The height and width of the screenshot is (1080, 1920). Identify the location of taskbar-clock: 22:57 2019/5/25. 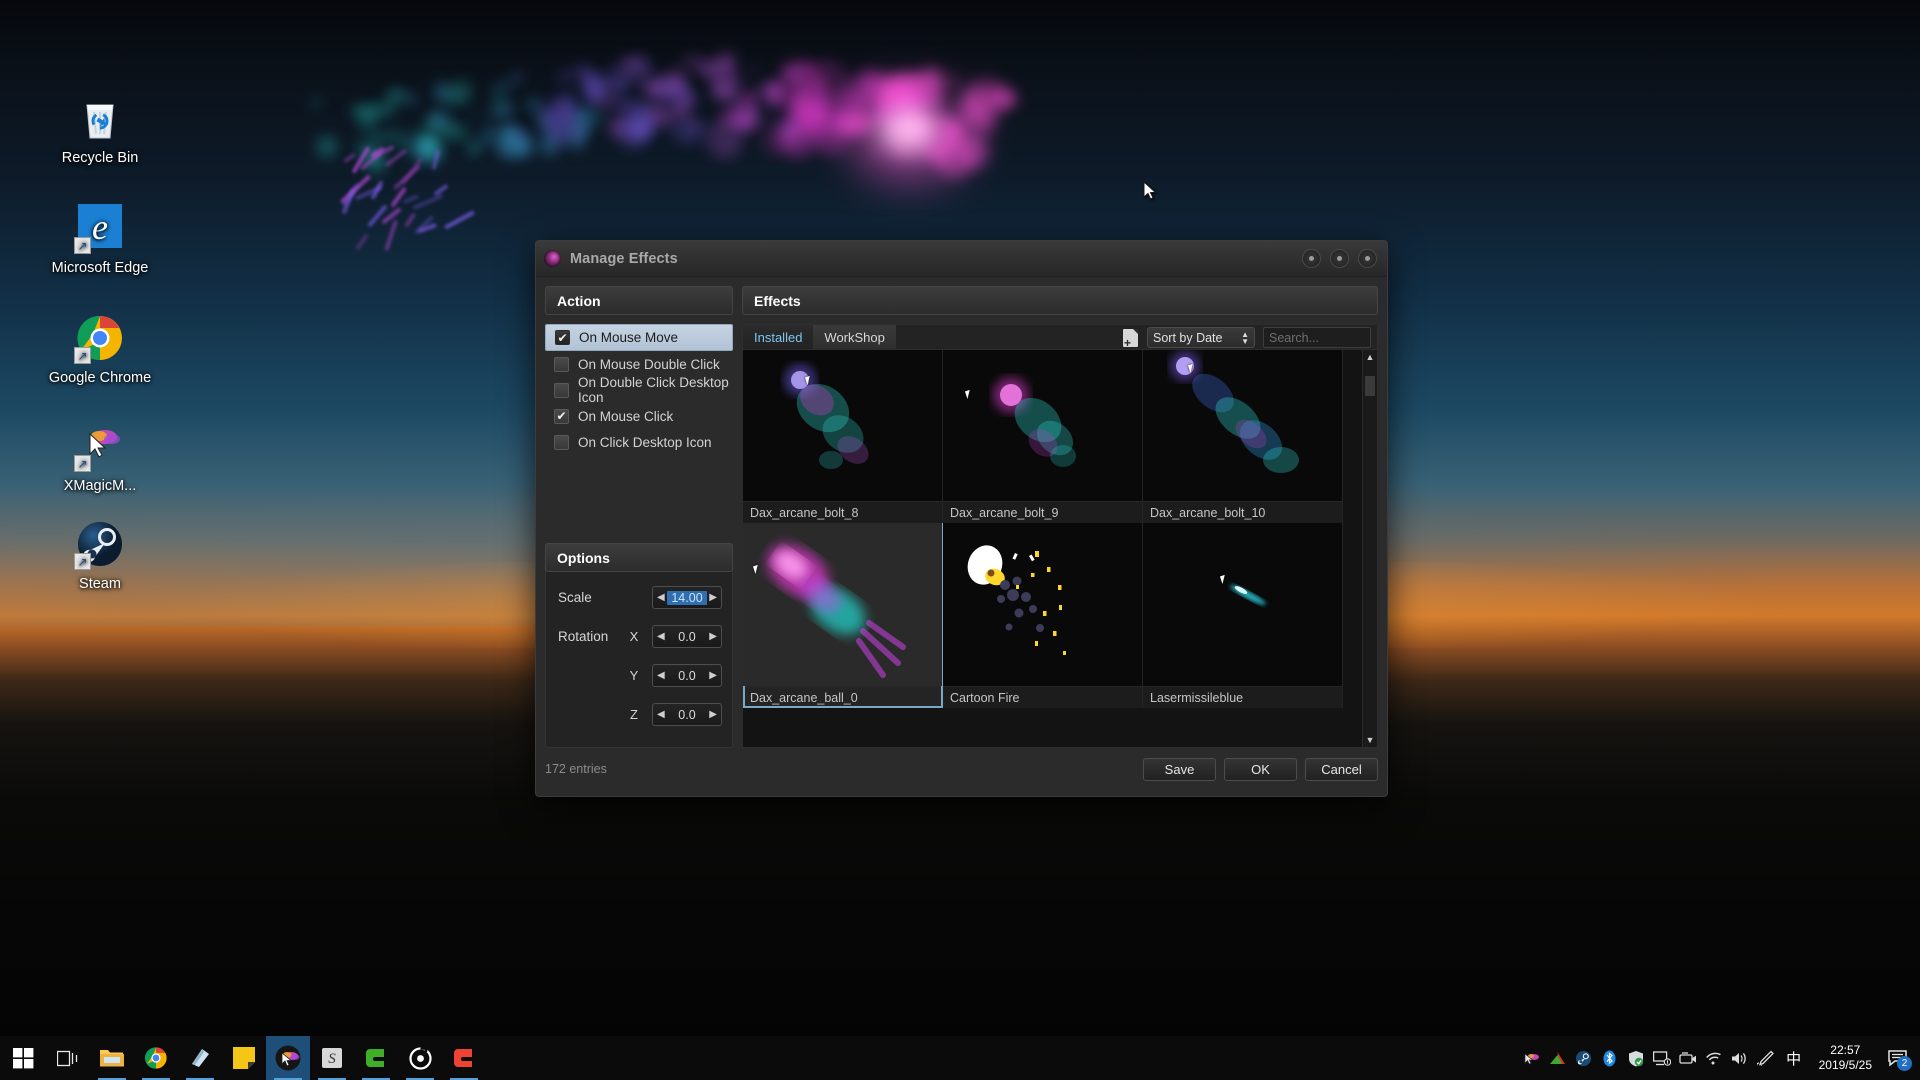
(1845, 1058).